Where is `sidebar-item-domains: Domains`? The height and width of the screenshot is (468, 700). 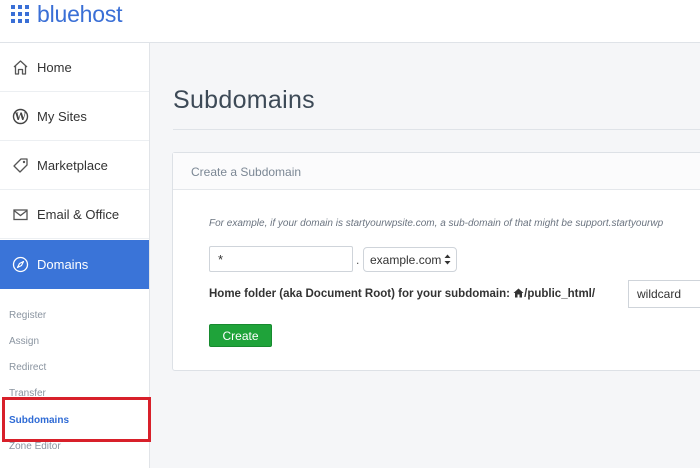 sidebar-item-domains: Domains is located at coordinates (74, 264).